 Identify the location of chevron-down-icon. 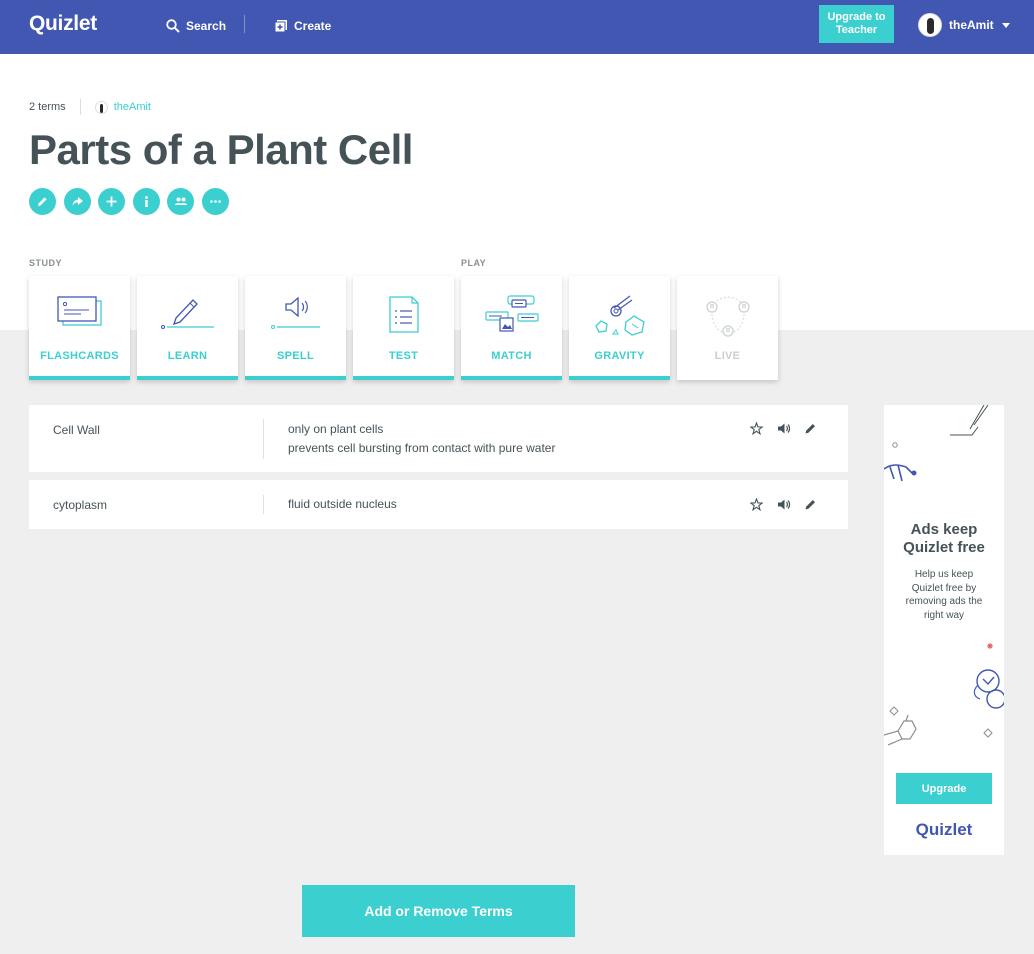
(1005, 25).